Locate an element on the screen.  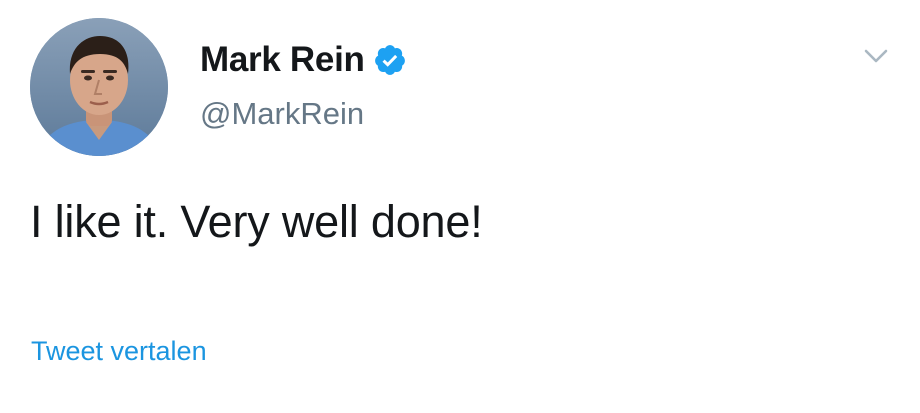
display-name: Mark Rein is located at coordinates (303, 60).